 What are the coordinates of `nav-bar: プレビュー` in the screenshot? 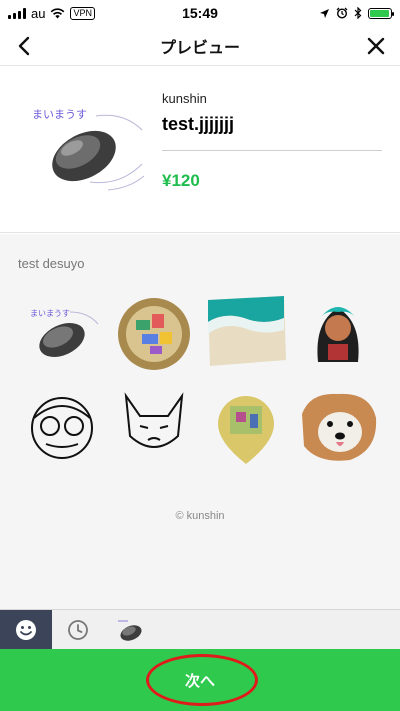 It's located at (200, 46).